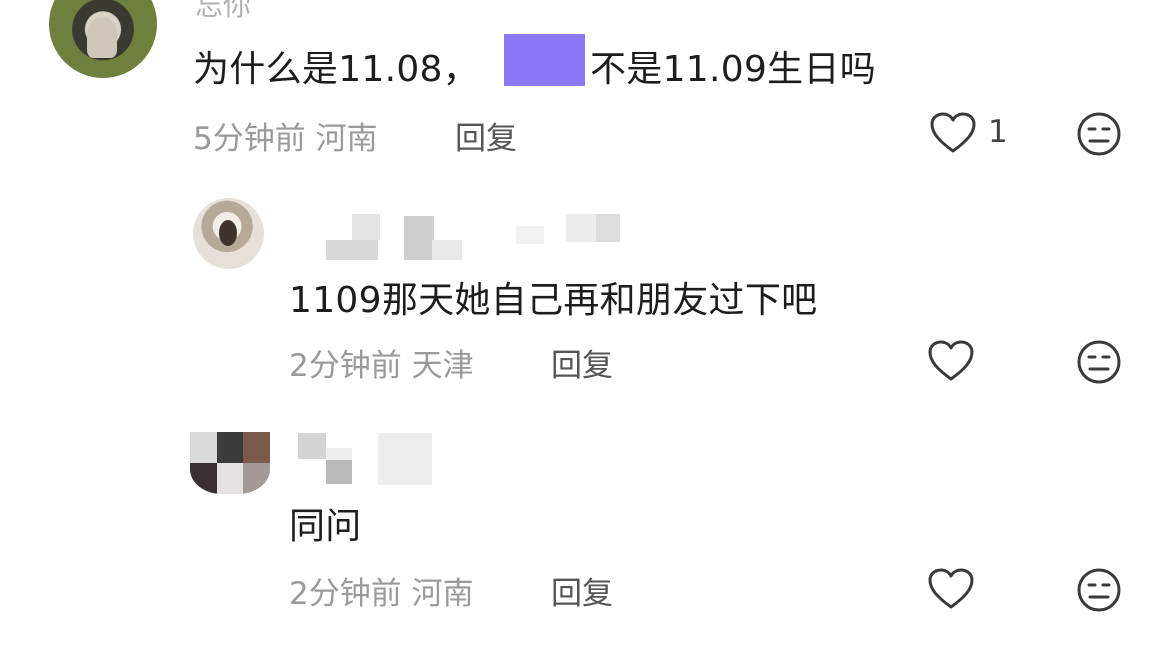 The height and width of the screenshot is (646, 1170). I want to click on comment-time: 5分钟前, so click(249, 139).